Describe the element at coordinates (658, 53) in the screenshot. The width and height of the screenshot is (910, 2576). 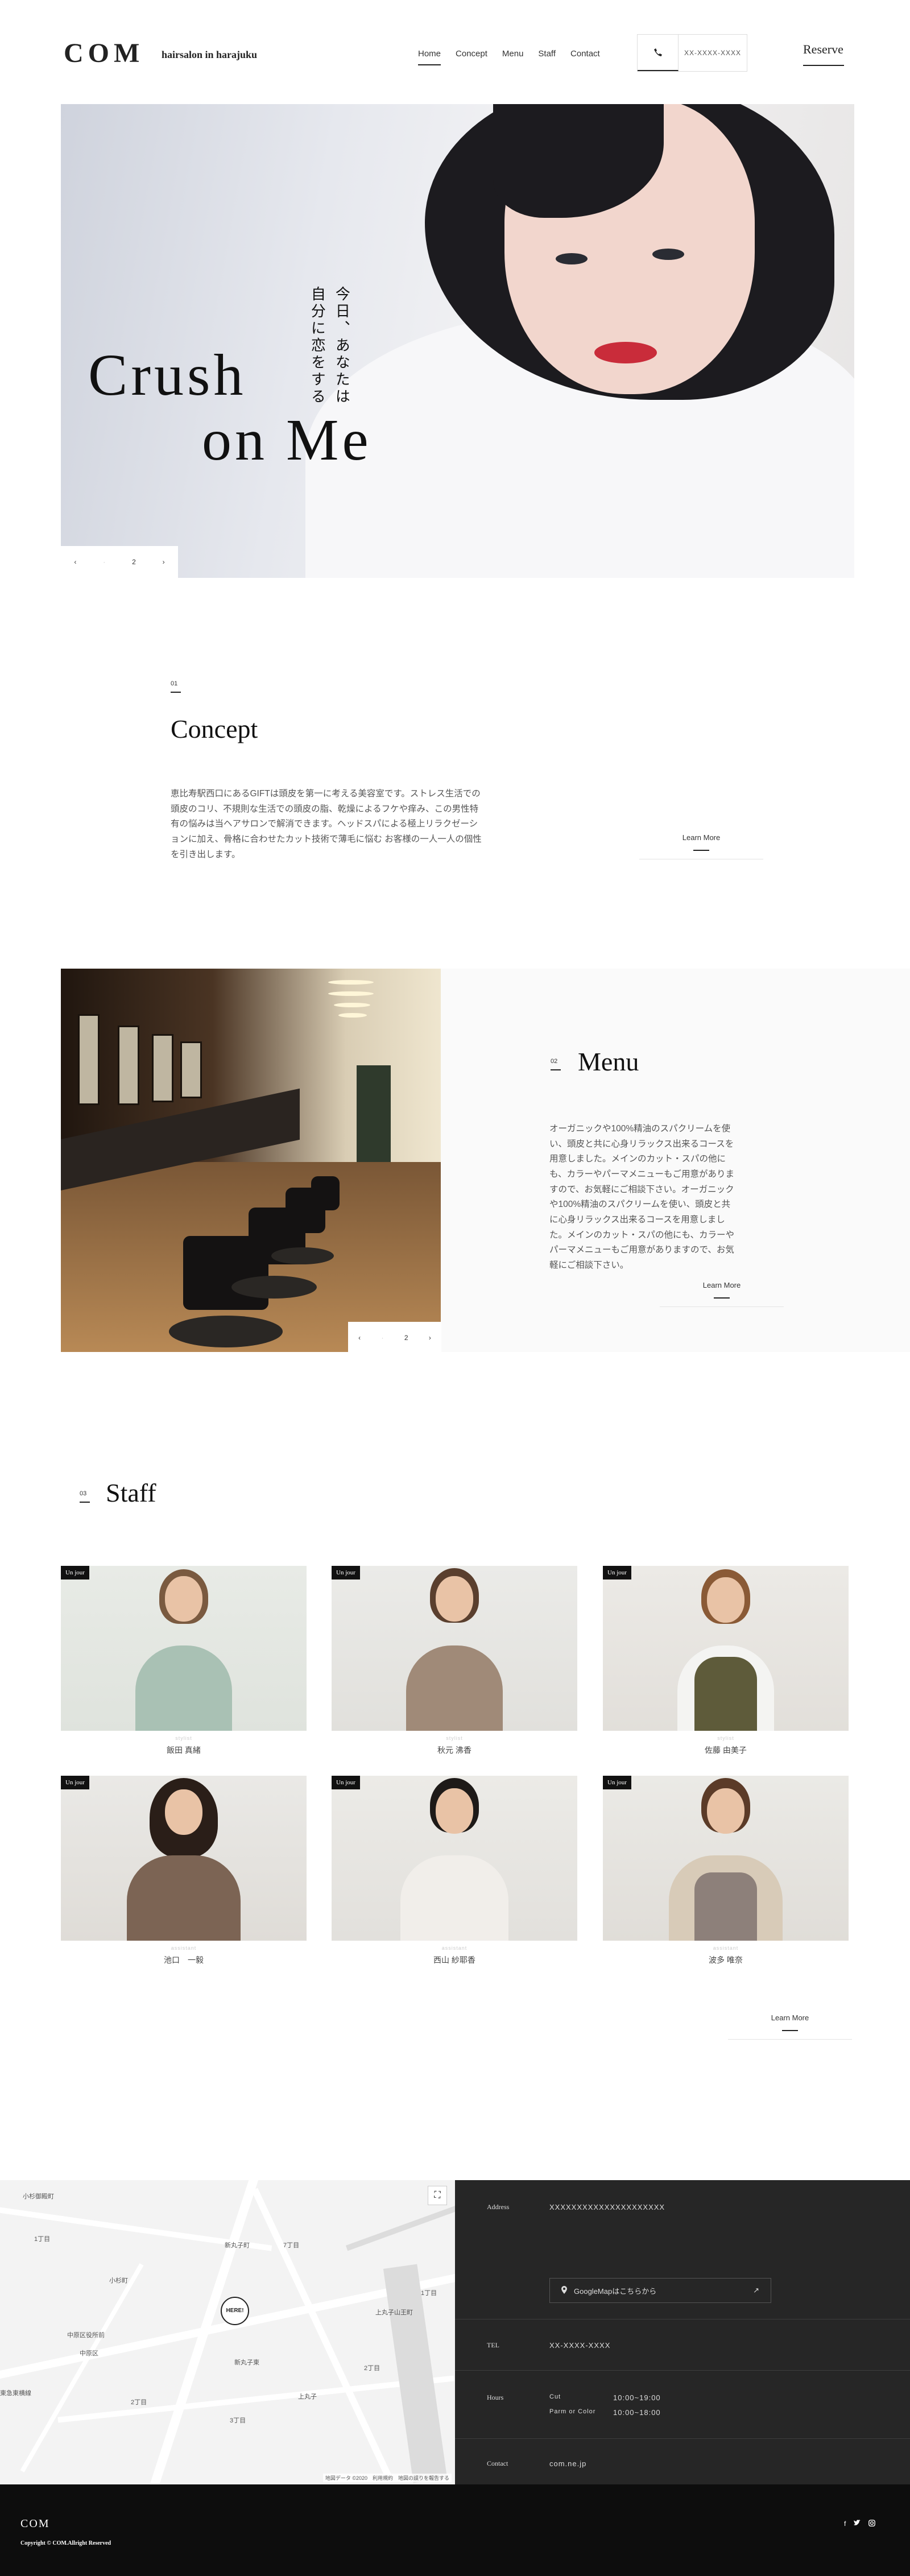
I see `phone-icon` at that location.